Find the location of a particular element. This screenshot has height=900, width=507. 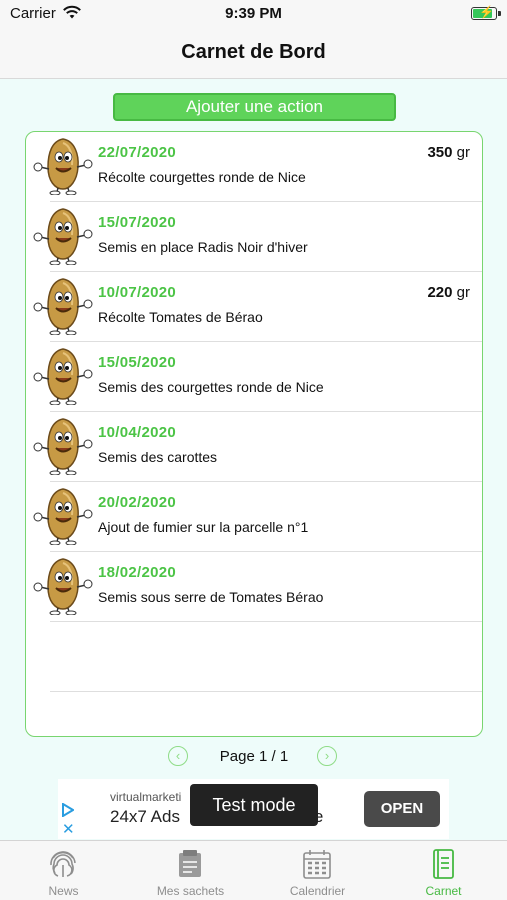

tab-label: News is located at coordinates (63, 891).